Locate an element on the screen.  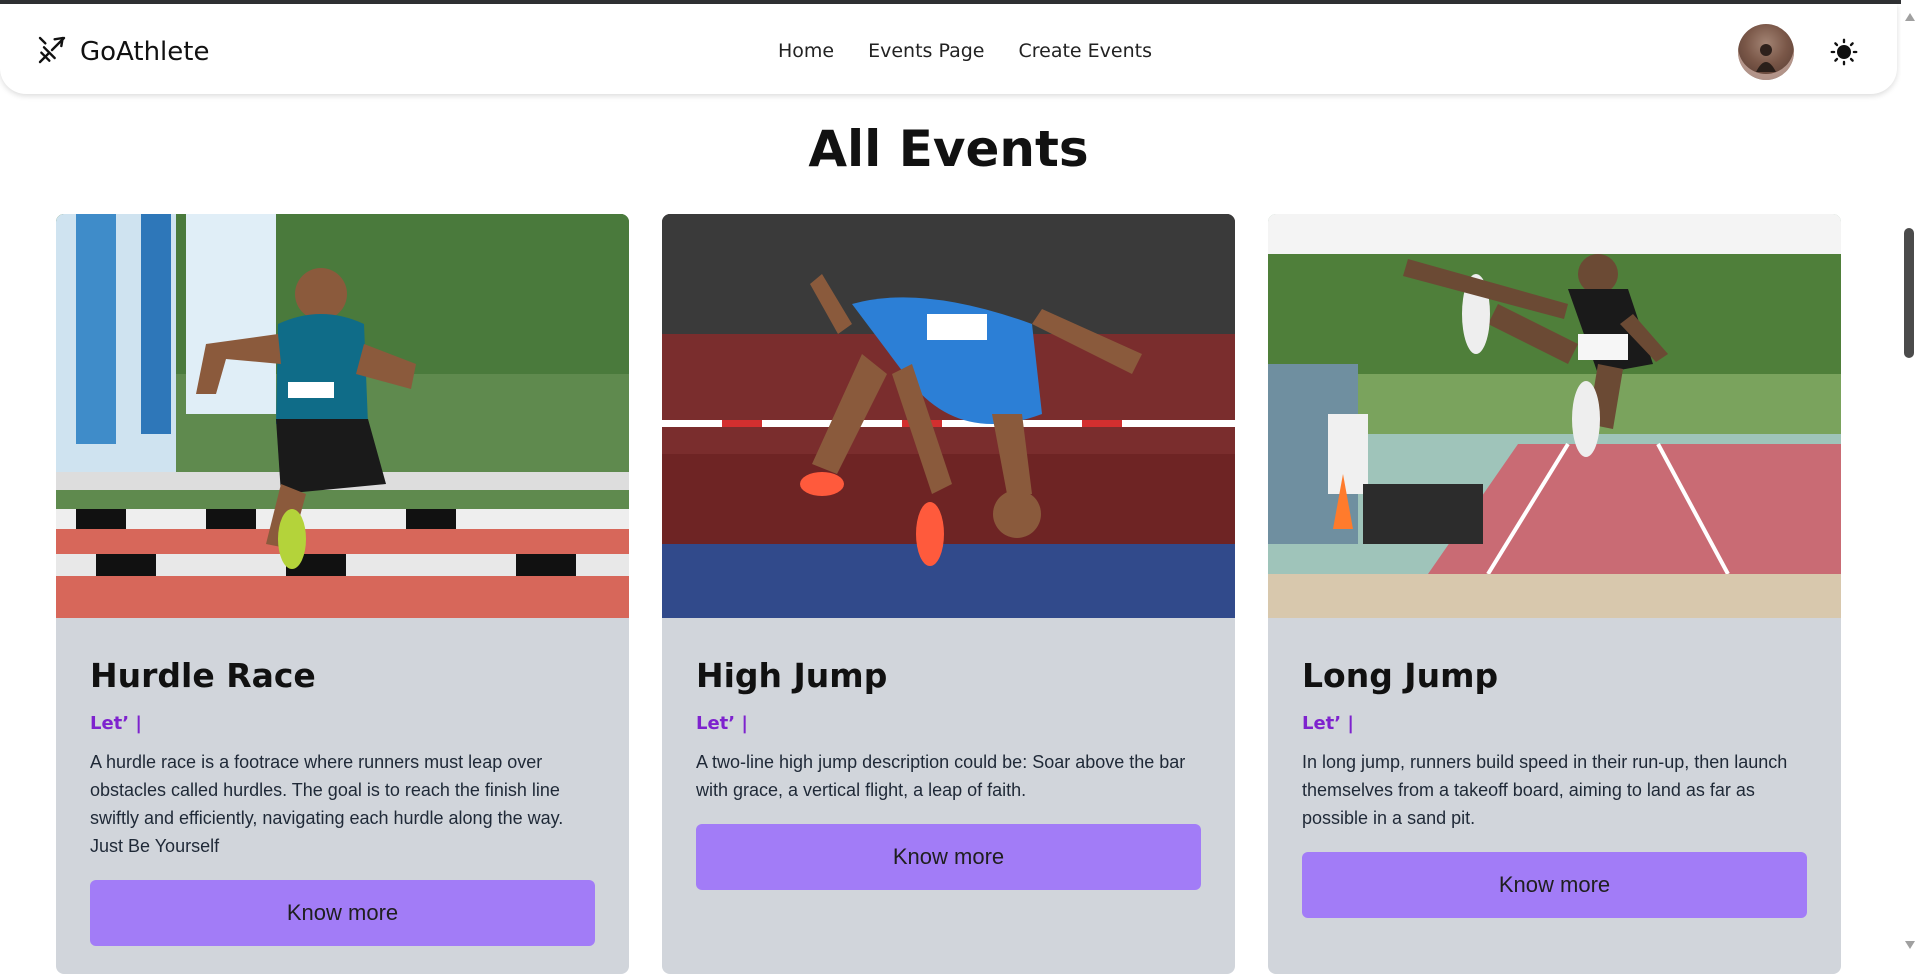
event-title: Long Jump is located at coordinates (1400, 675).